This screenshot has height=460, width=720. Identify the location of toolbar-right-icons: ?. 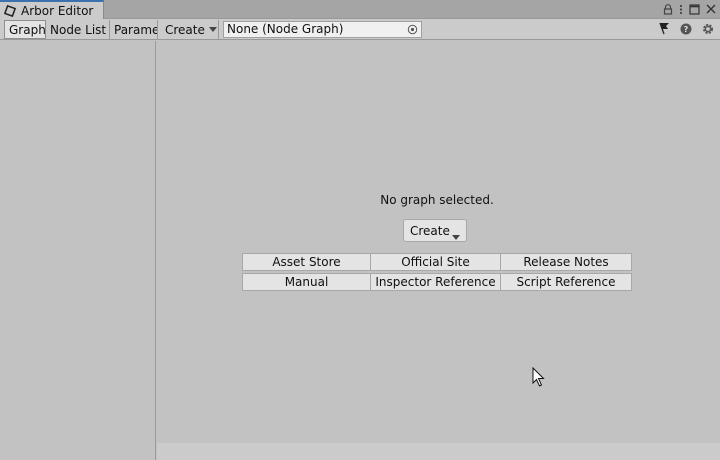
(686, 28).